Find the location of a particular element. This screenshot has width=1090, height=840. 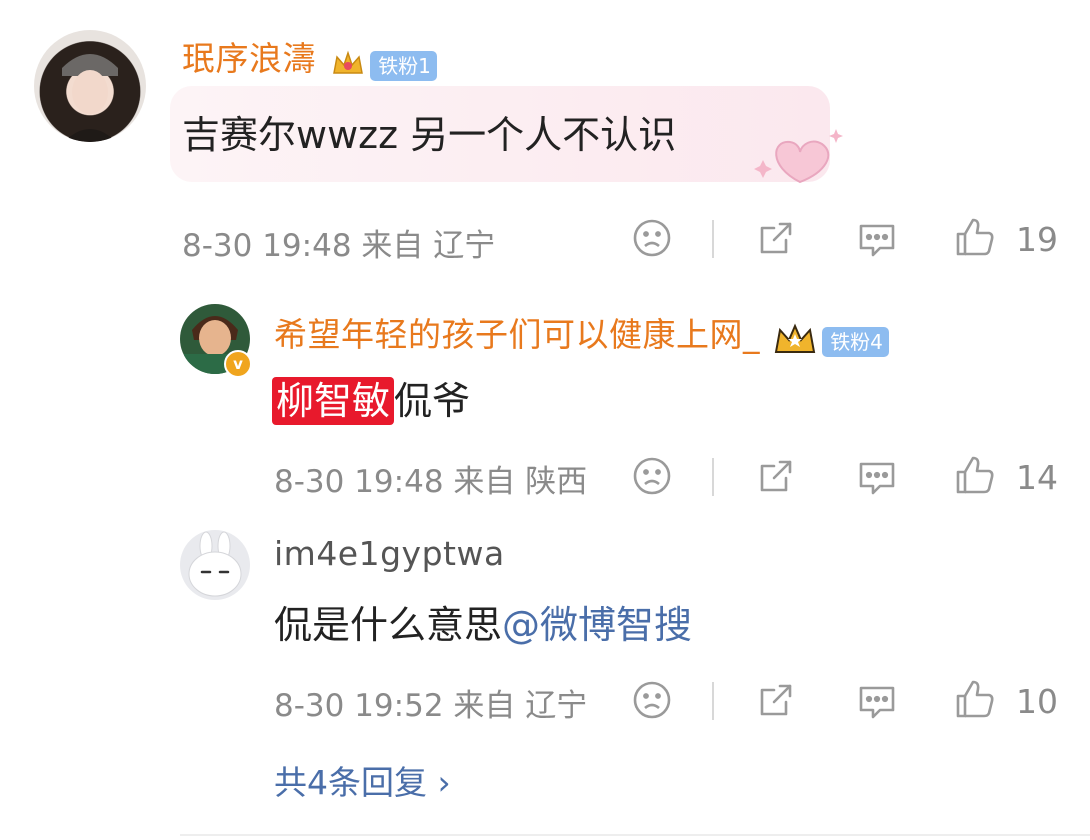

comment-text: 吉赛尔wwzz 另一个人不认识 is located at coordinates (429, 135).